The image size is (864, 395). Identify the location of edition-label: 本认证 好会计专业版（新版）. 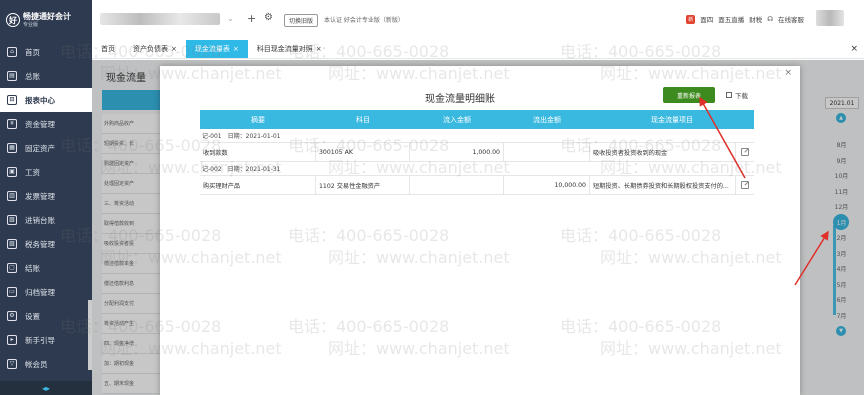
(364, 20).